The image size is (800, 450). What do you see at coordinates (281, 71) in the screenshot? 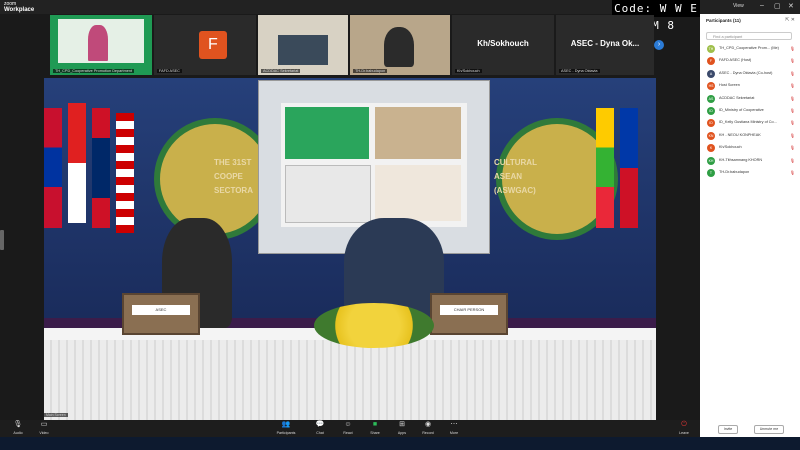
I see `tile-label: ACDDAC Sekretariat` at bounding box center [281, 71].